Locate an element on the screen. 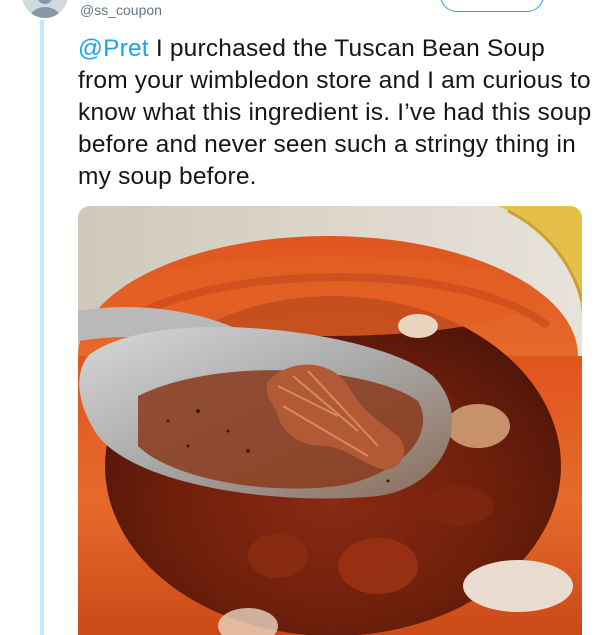  thread-line is located at coordinates (42, 327).